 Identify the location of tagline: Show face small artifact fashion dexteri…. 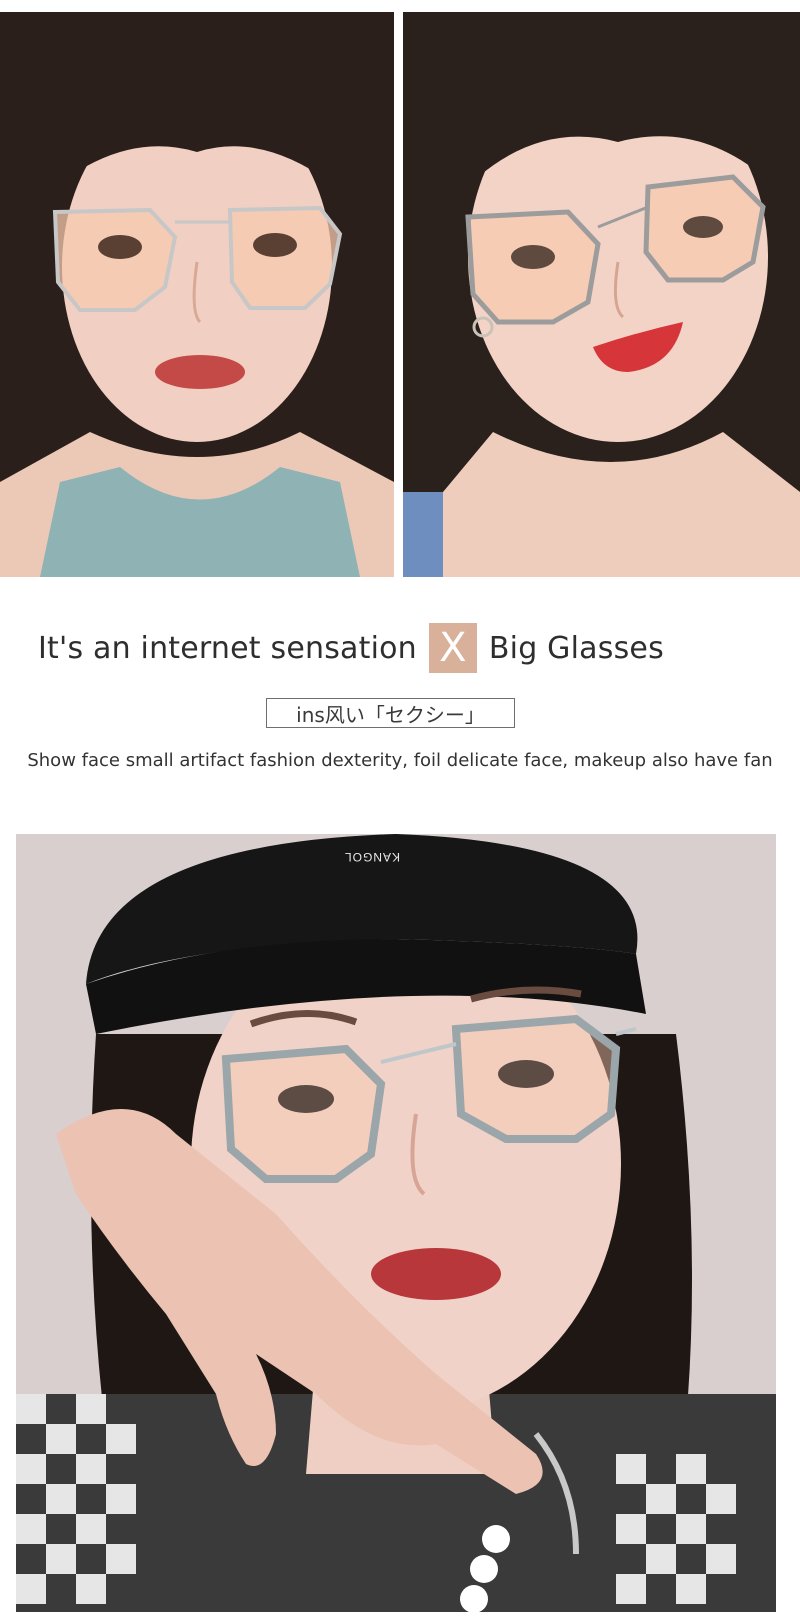
(400, 760).